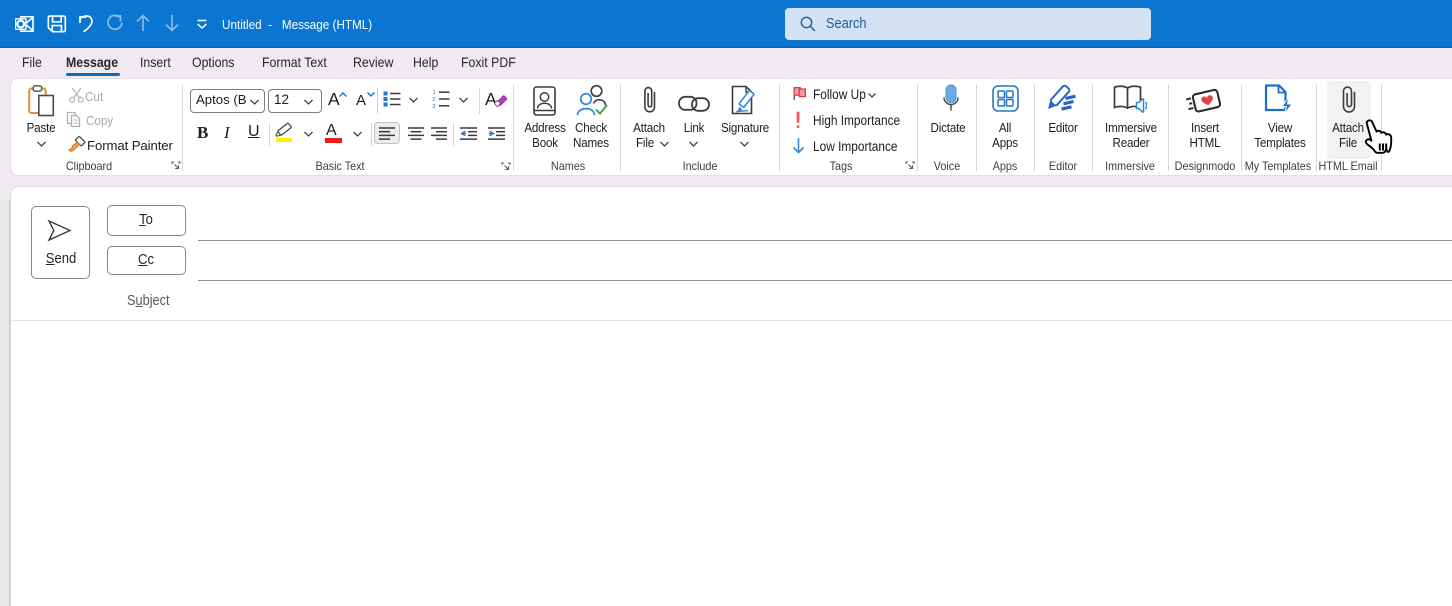 The height and width of the screenshot is (606, 1452). I want to click on svg-text: 2, so click(433, 100).